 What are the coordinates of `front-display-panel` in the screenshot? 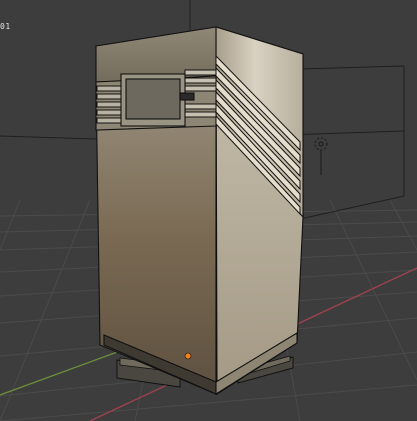 It's located at (157, 100).